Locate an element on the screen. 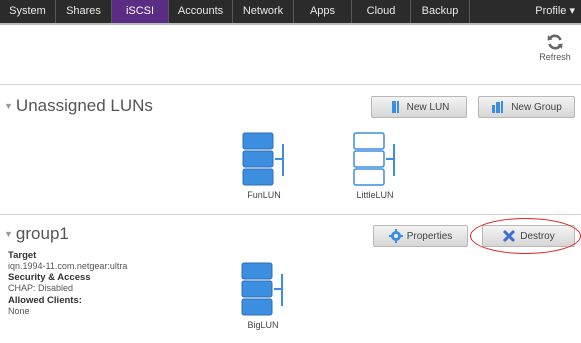 The width and height of the screenshot is (581, 343). clients-label: Allowed Clients: is located at coordinates (45, 300).